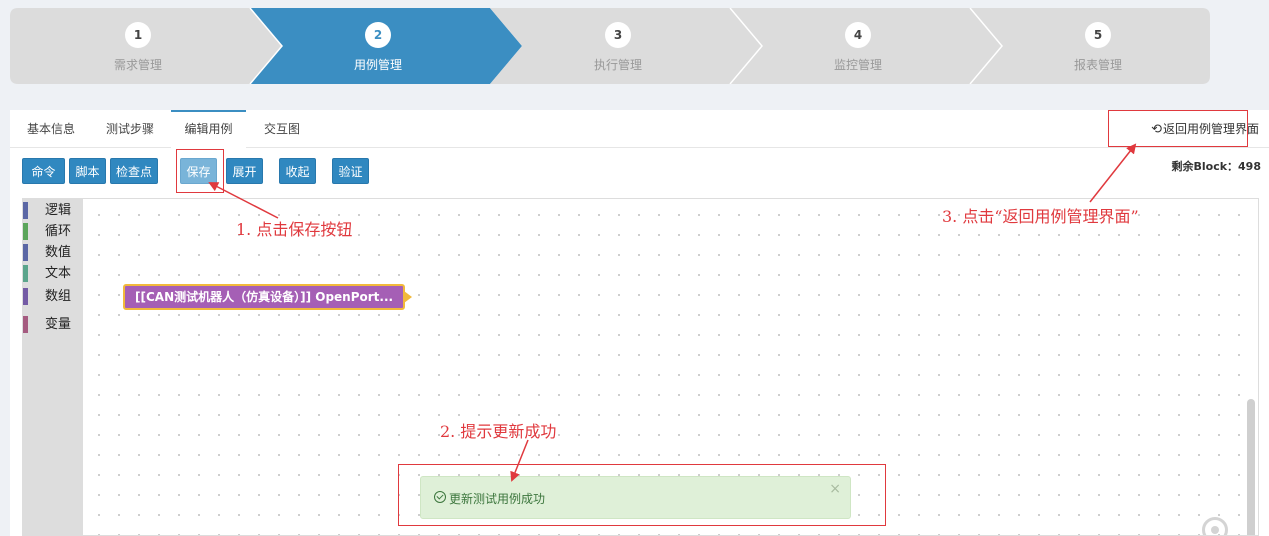 The width and height of the screenshot is (1269, 536). I want to click on expand-button: 展开, so click(244, 171).